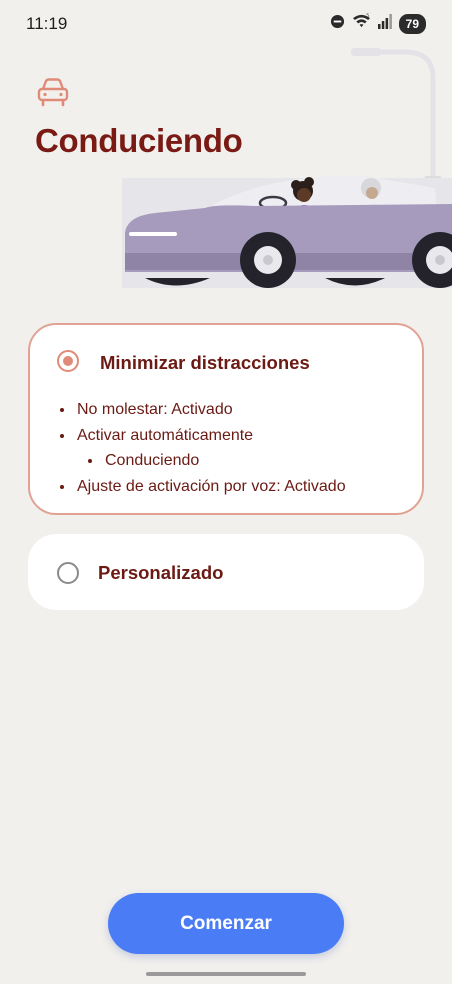  I want to click on status-time: 11:19, so click(47, 23).